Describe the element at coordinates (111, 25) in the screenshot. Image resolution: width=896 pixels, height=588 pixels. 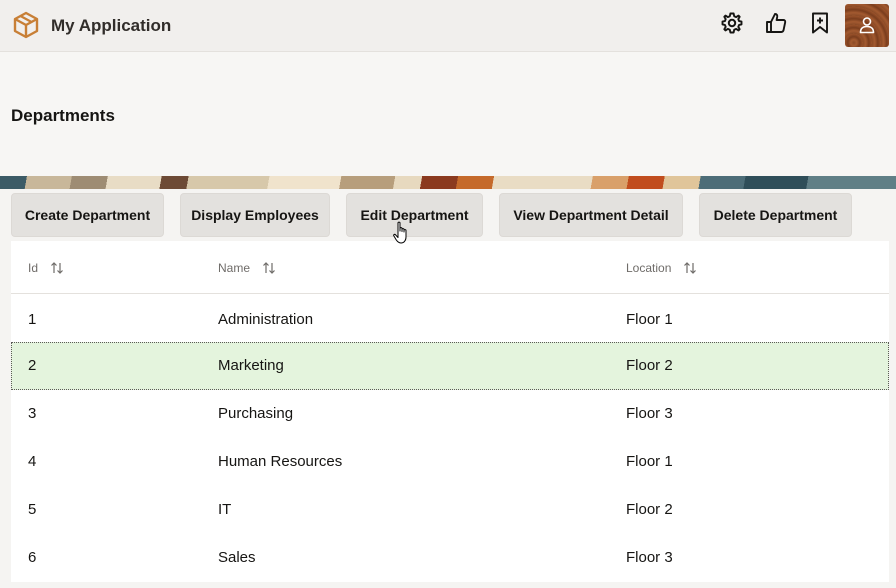
I see `app-title: My Application` at that location.